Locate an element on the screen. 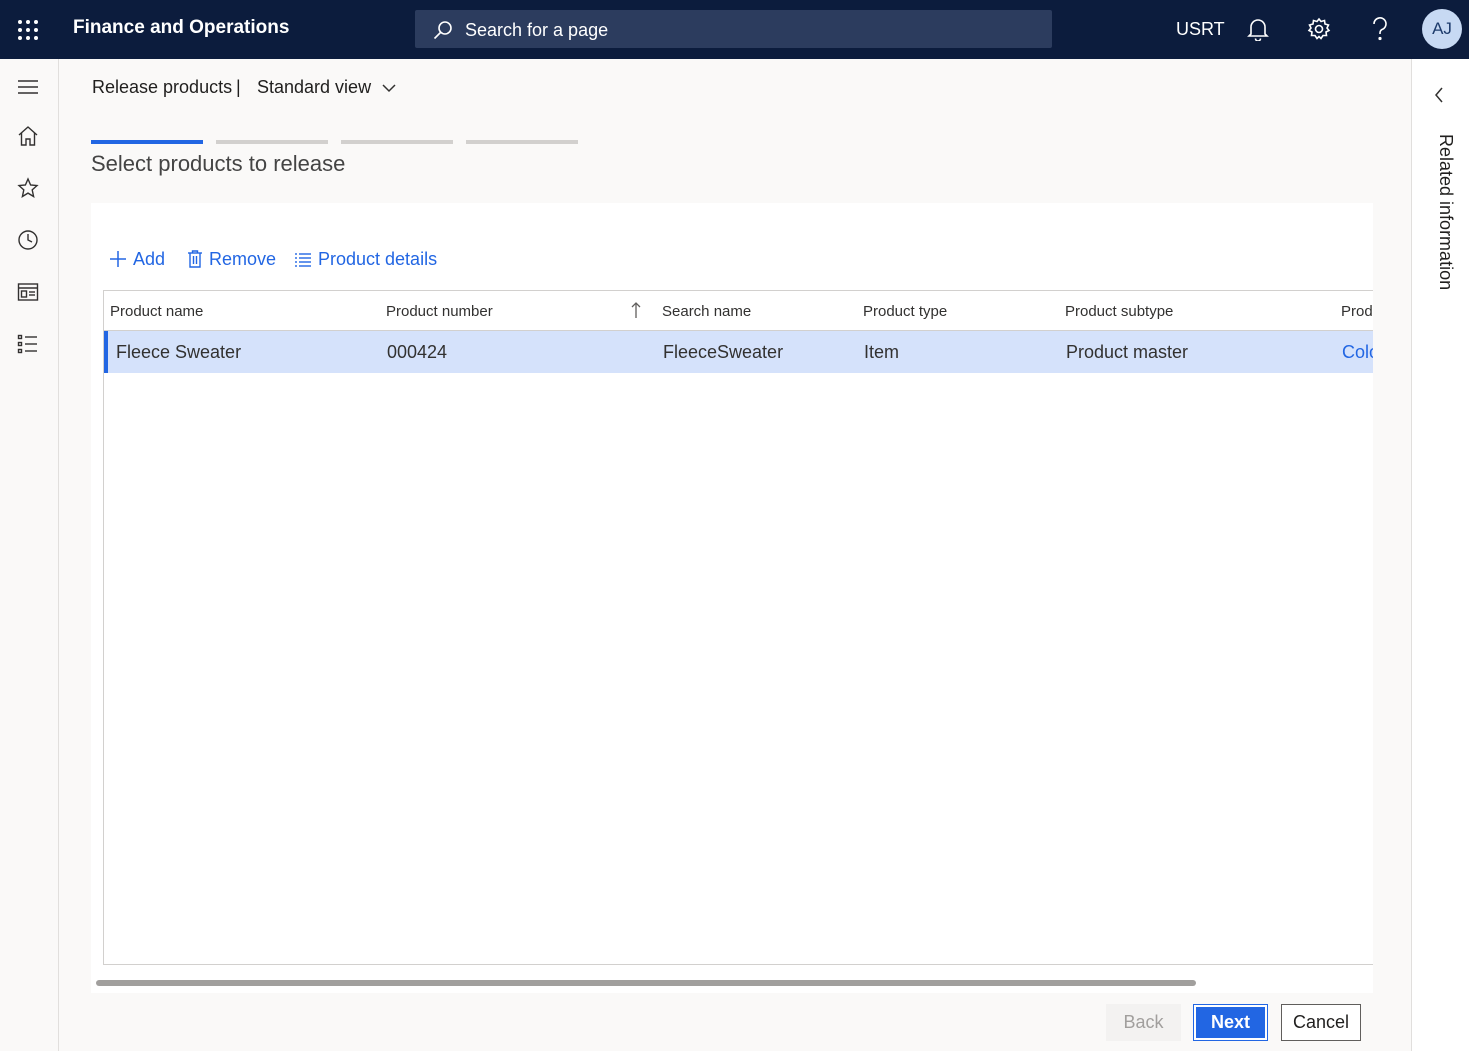  column-header-product-name: Product name is located at coordinates (156, 311).